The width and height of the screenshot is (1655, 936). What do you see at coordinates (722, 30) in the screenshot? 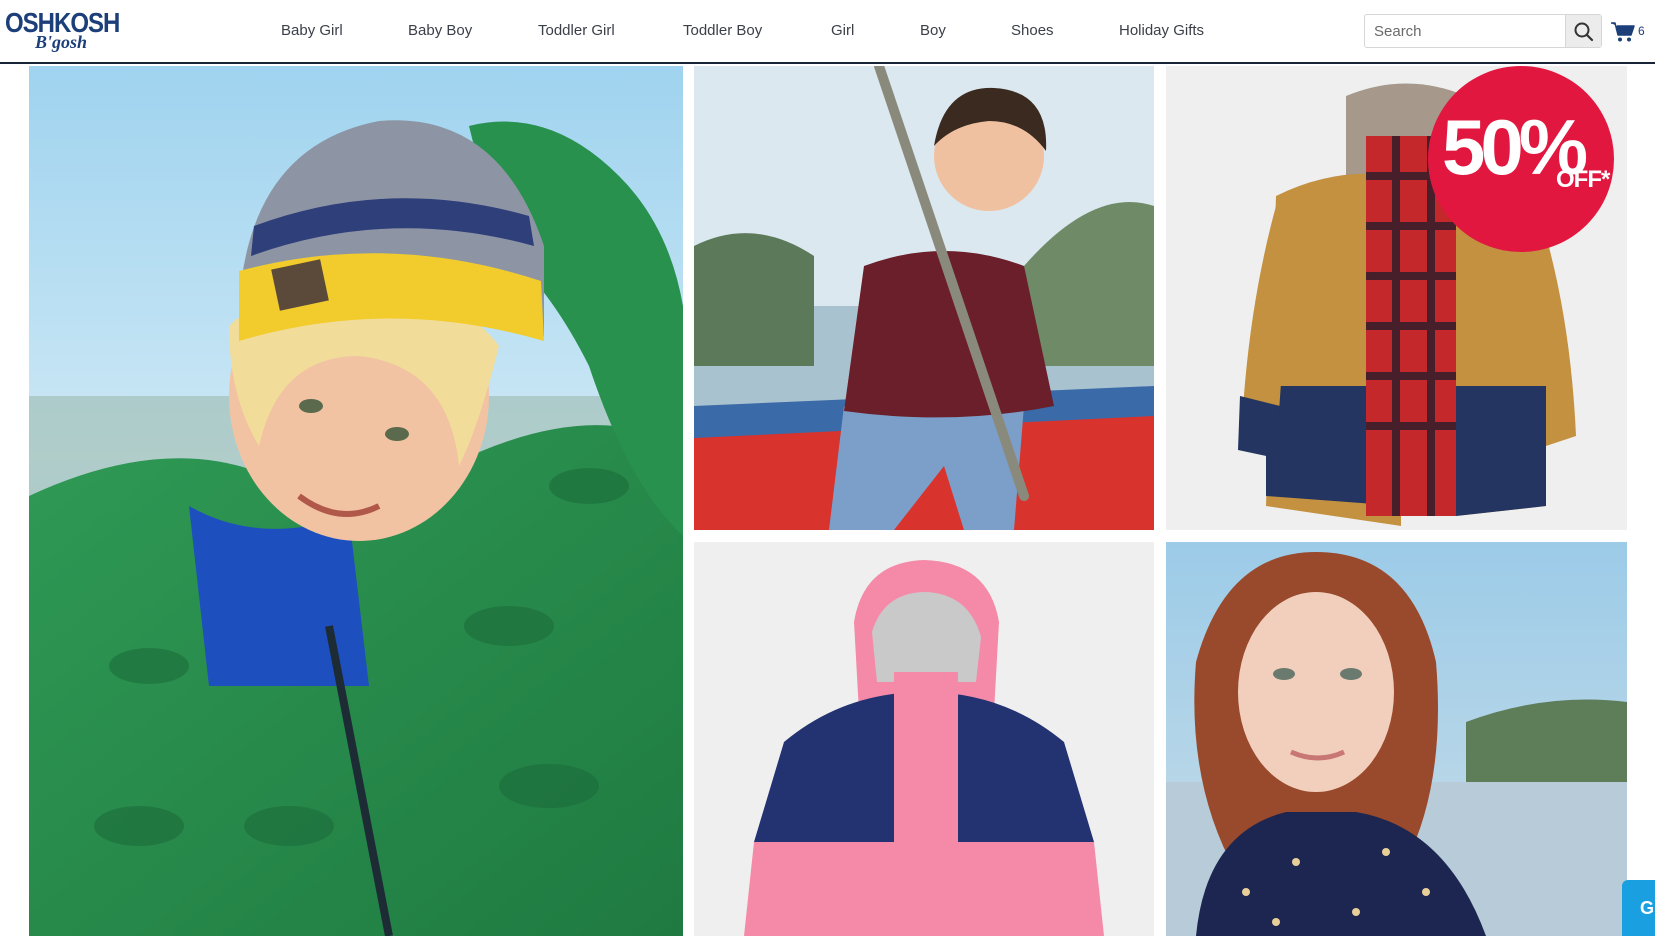
I see `nav-toddler-boy: Toddler Boy` at bounding box center [722, 30].